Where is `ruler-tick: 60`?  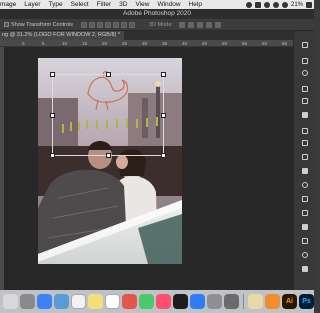
ruler-tick: 60 is located at coordinates (265, 43).